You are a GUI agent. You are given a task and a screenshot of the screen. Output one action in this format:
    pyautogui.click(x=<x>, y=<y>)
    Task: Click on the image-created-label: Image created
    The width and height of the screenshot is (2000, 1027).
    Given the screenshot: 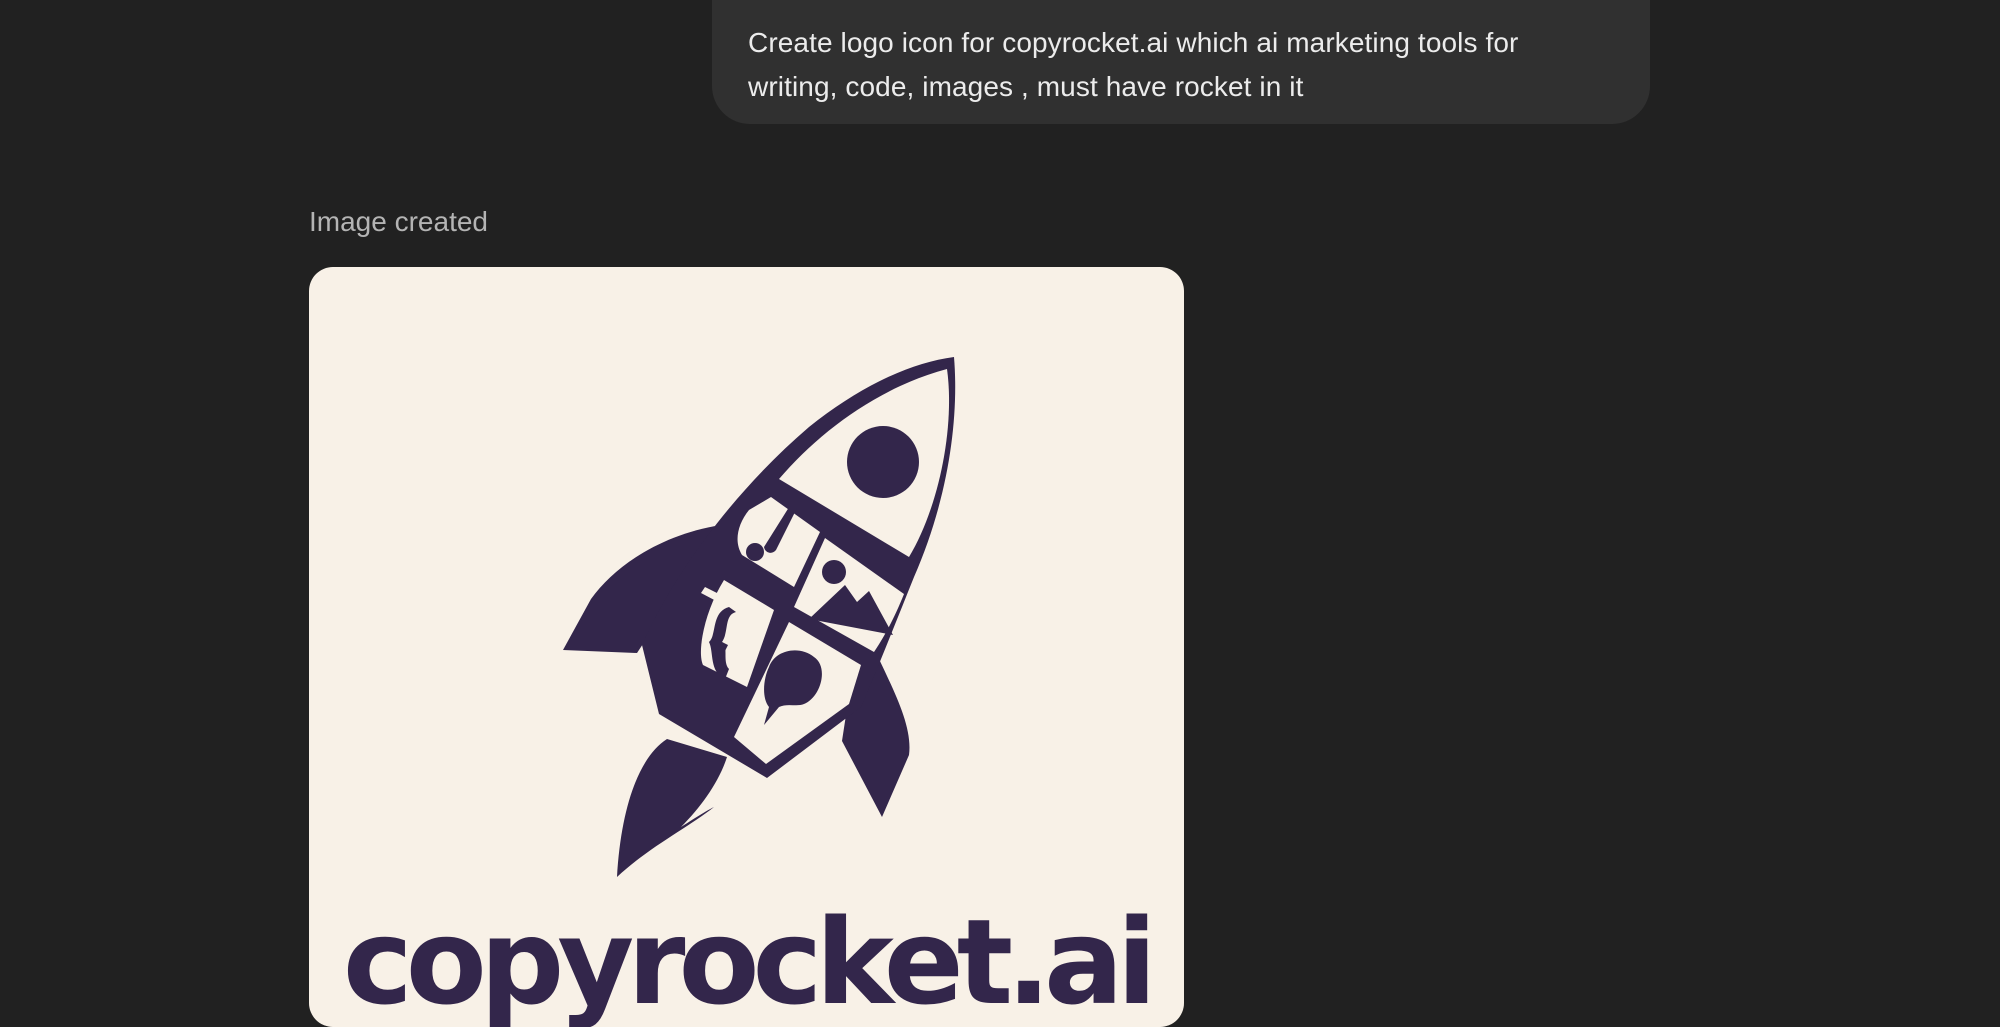 What is the action you would take?
    pyautogui.click(x=398, y=221)
    